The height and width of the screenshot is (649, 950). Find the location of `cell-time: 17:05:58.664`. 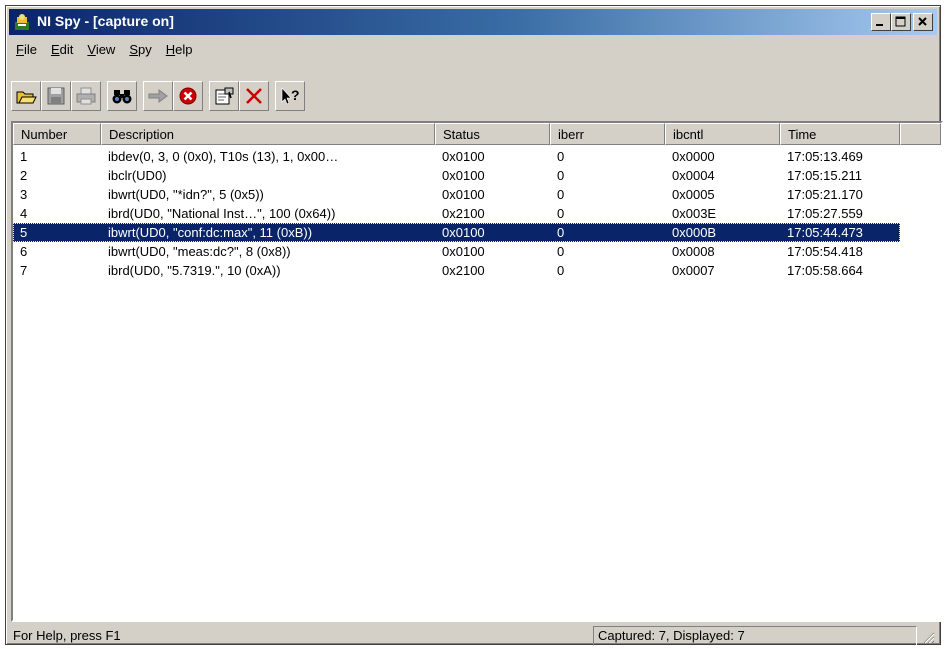

cell-time: 17:05:58.664 is located at coordinates (825, 270).